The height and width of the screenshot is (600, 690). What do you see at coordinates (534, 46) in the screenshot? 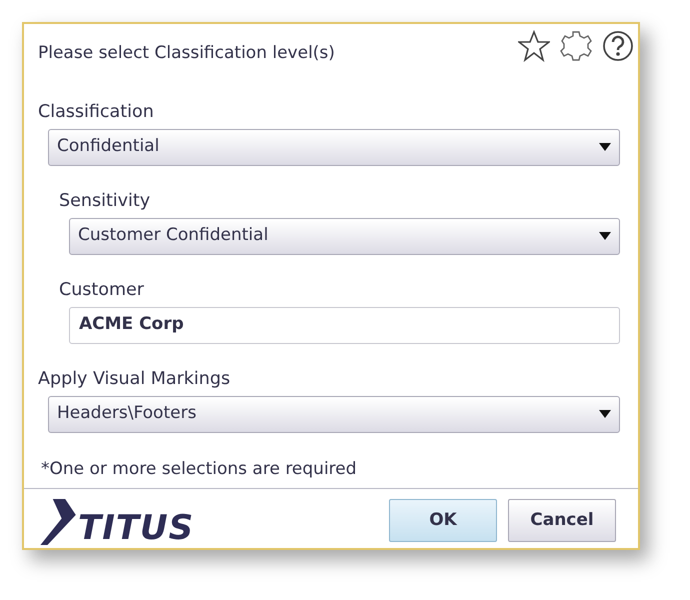
I see `star-icon` at bounding box center [534, 46].